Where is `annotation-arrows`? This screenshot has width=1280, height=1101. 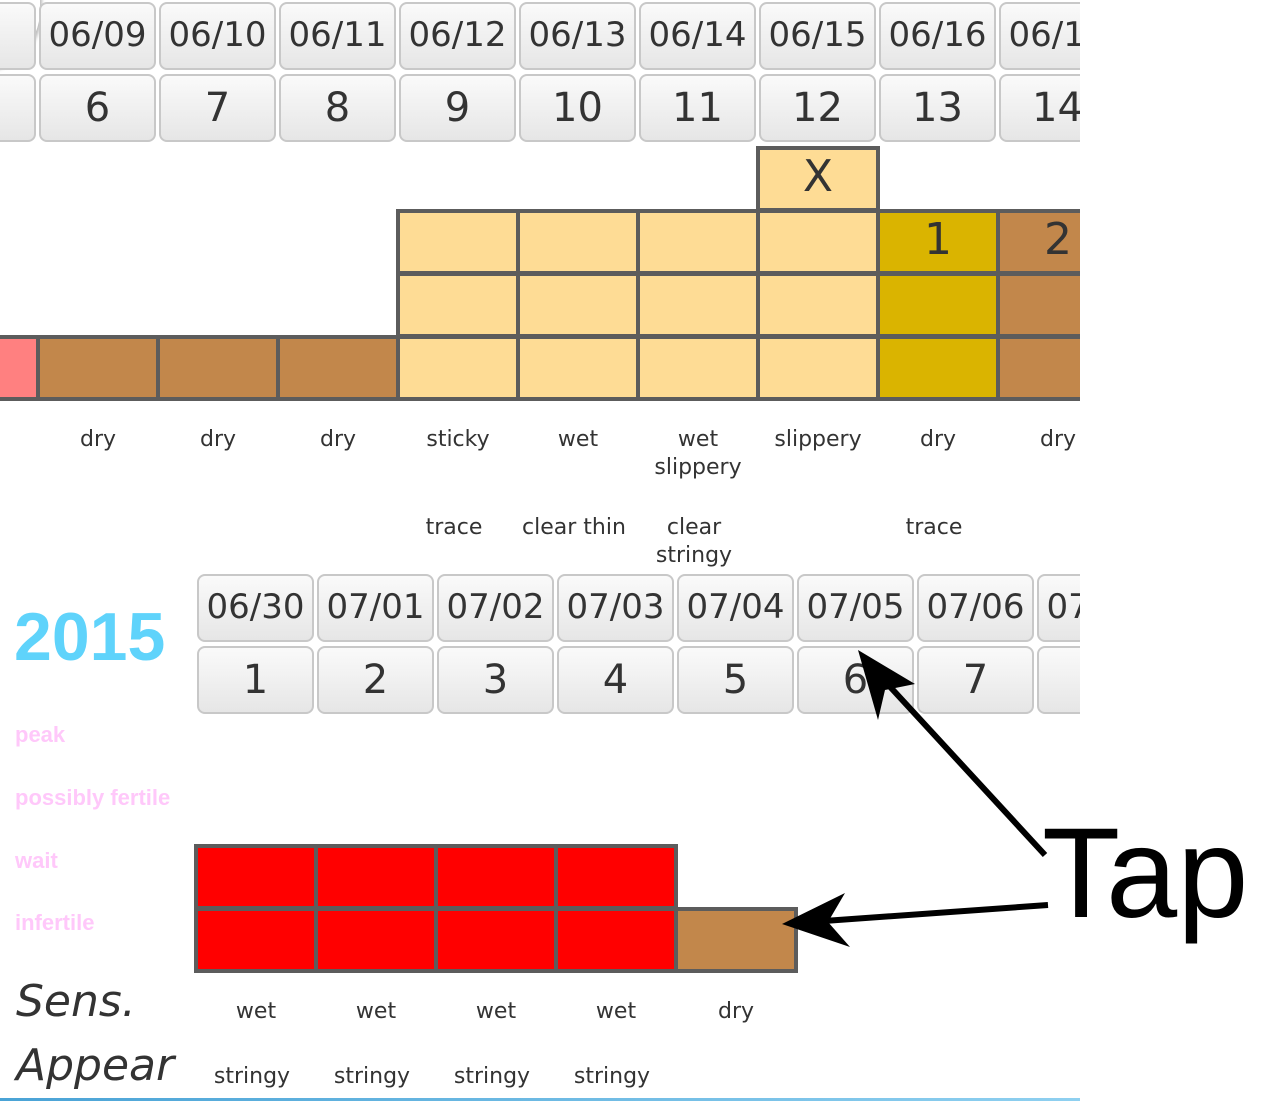 annotation-arrows is located at coordinates (915, 798).